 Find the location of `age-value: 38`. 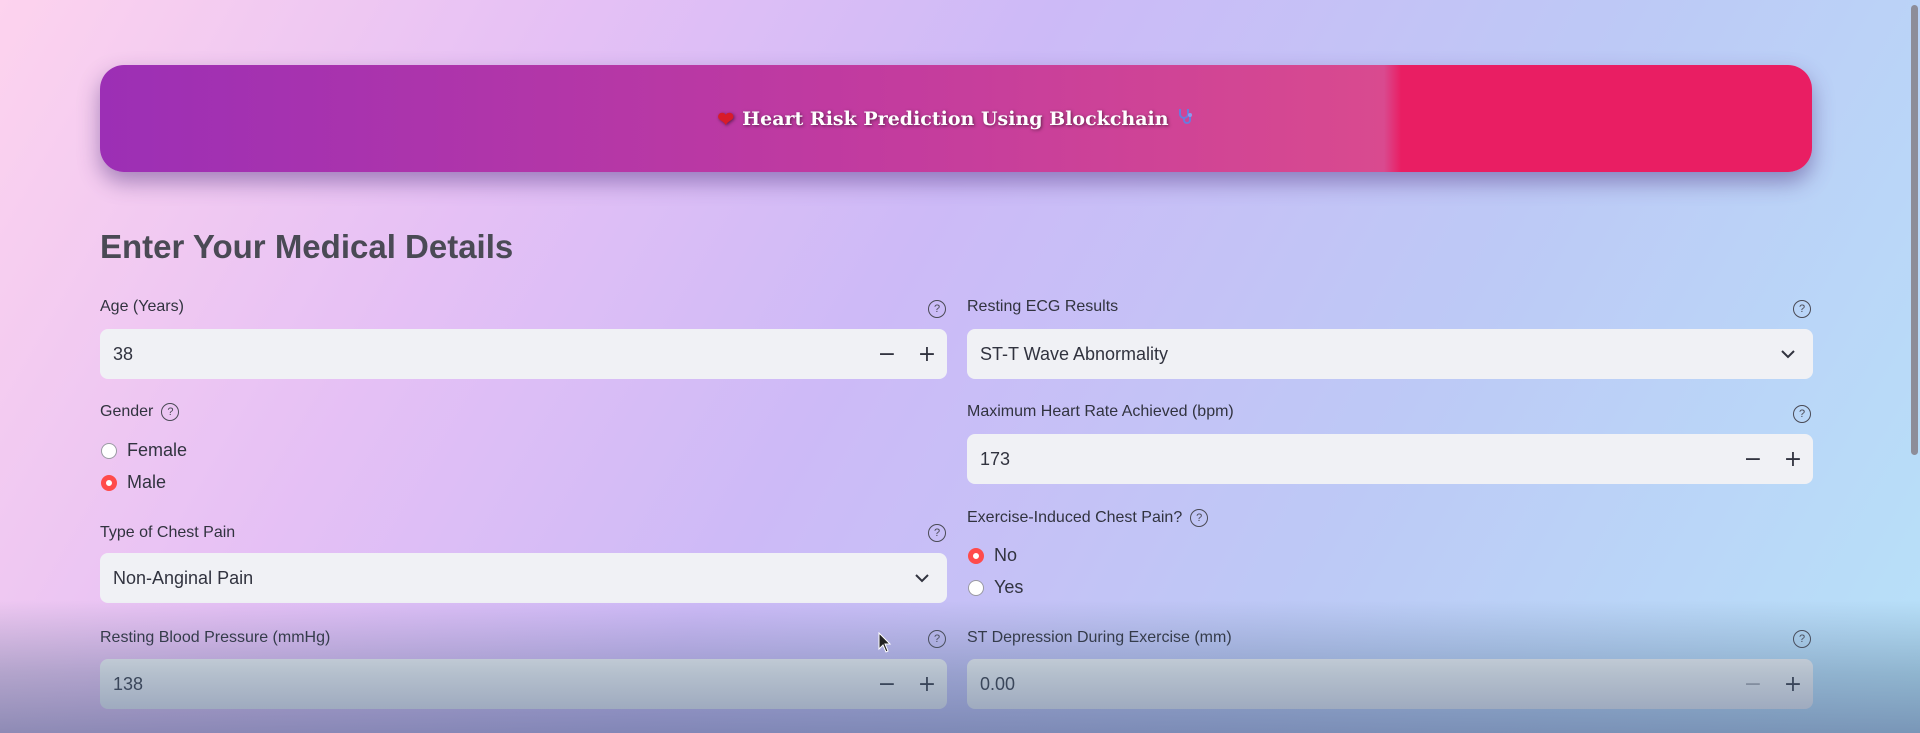

age-value: 38 is located at coordinates (483, 354).